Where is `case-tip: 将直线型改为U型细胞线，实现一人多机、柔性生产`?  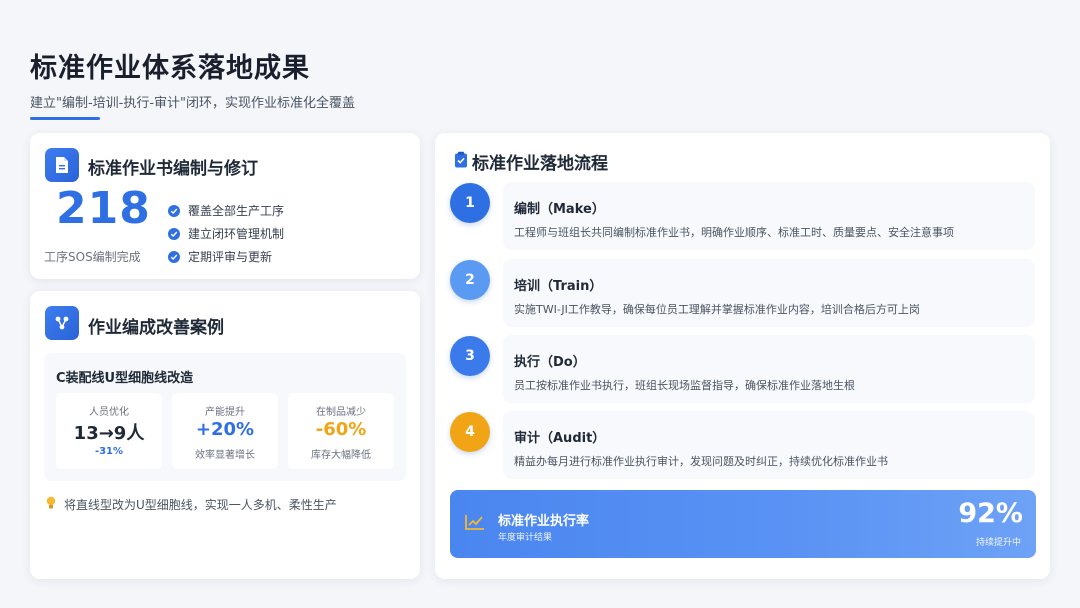
case-tip: 将直线型改为U型细胞线，实现一人多机、柔性生产 is located at coordinates (191, 504).